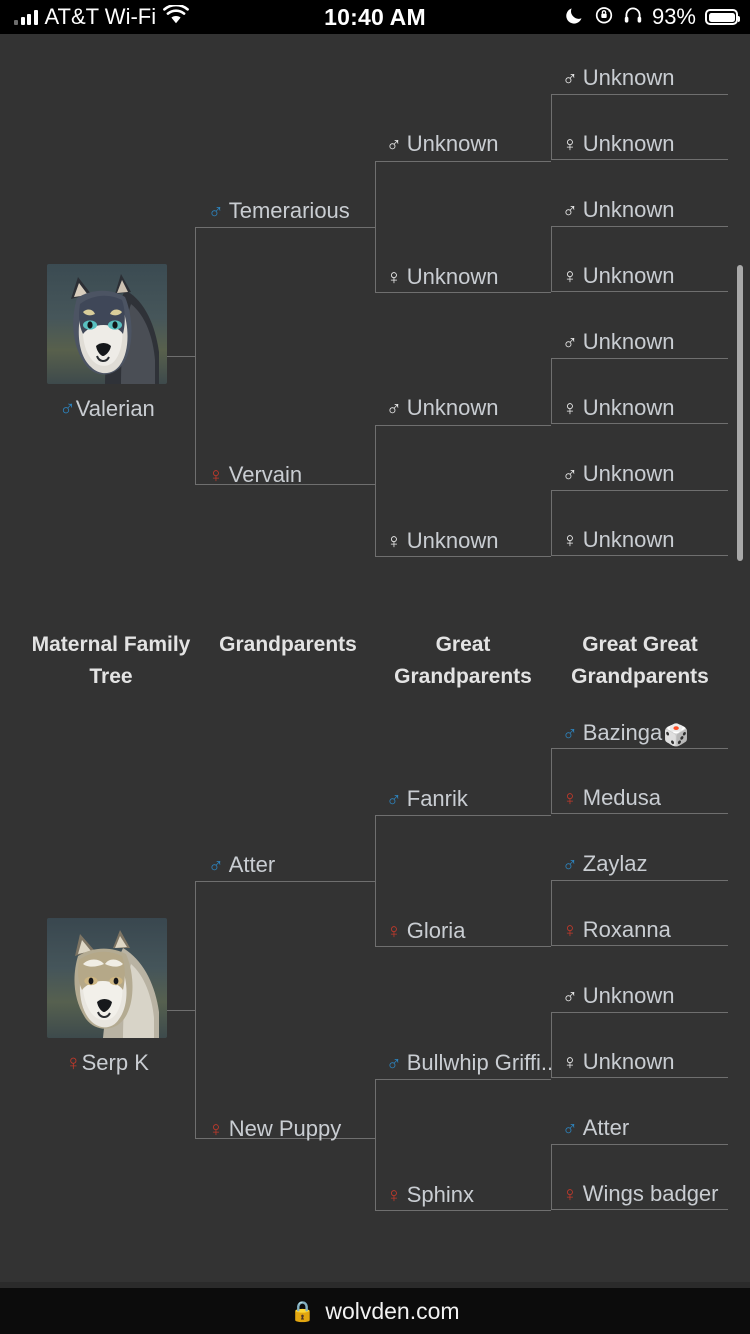  I want to click on battery-icon, so click(722, 17).